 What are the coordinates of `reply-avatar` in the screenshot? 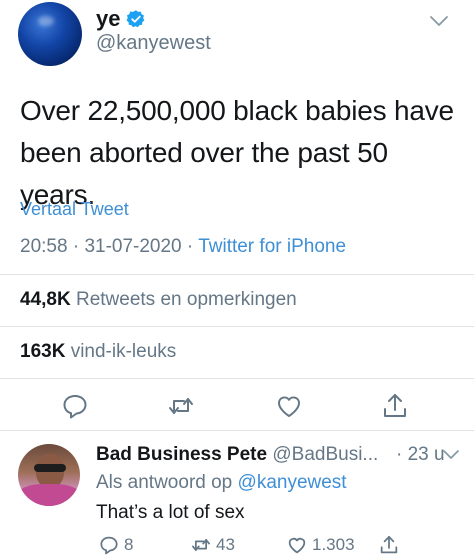 It's located at (49, 475).